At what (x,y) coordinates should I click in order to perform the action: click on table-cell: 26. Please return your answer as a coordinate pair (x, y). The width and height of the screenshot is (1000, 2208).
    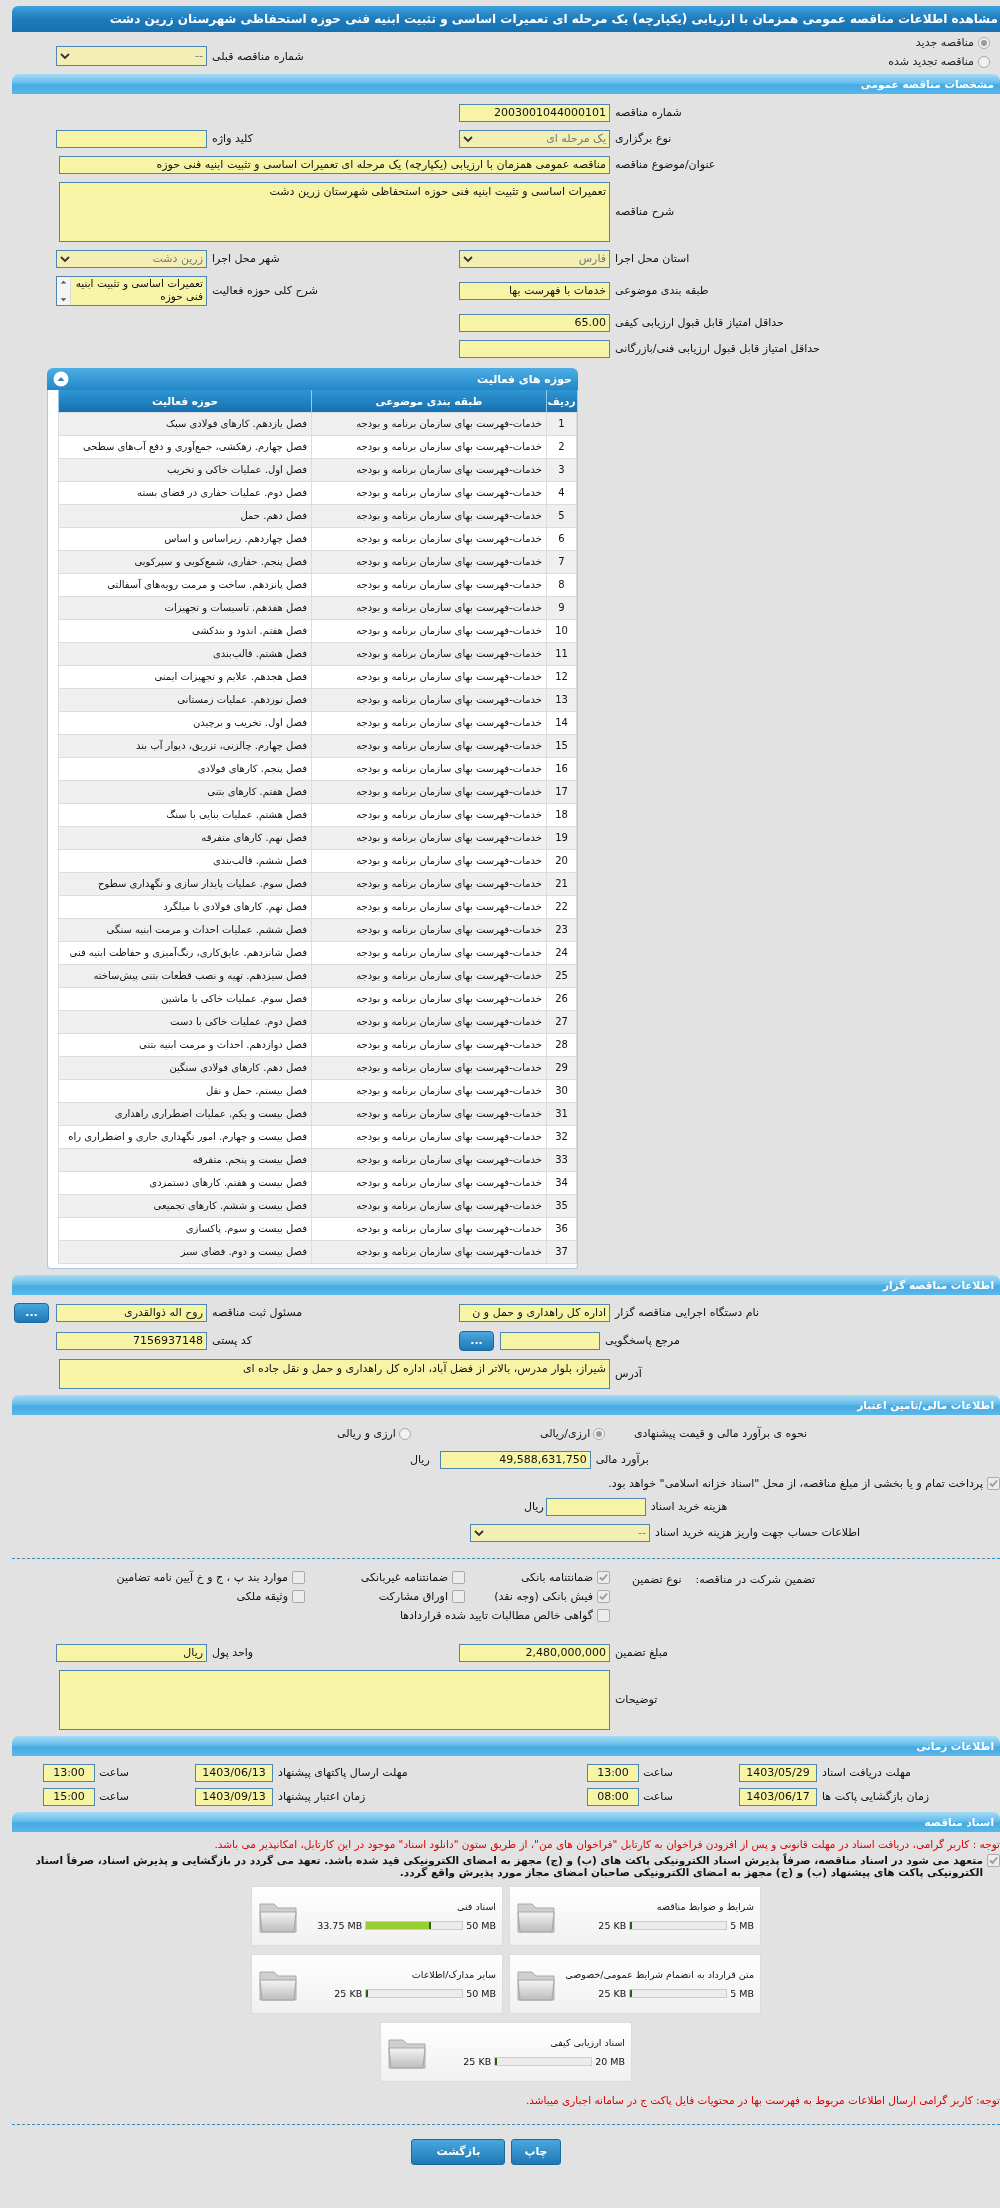
    Looking at the image, I should click on (561, 998).